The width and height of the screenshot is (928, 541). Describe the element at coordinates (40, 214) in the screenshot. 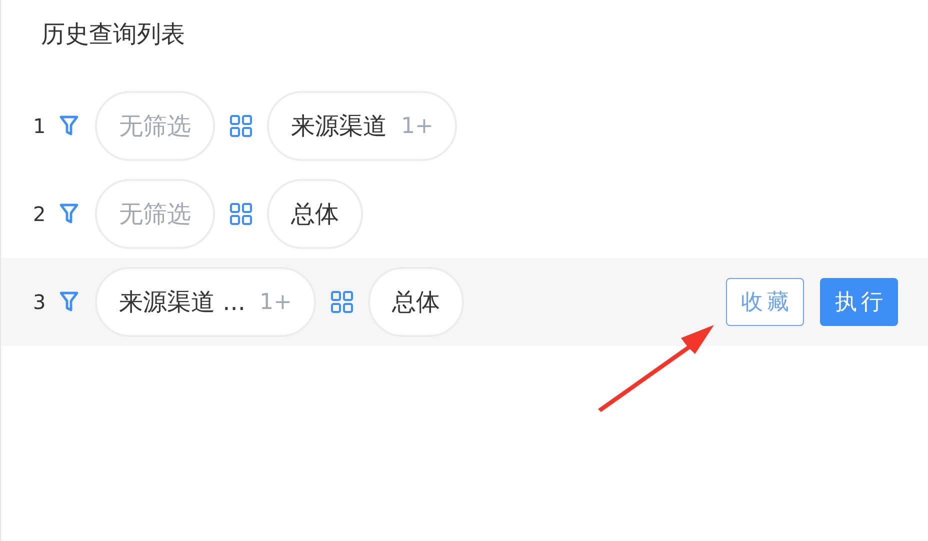

I see `row-number: 2` at that location.